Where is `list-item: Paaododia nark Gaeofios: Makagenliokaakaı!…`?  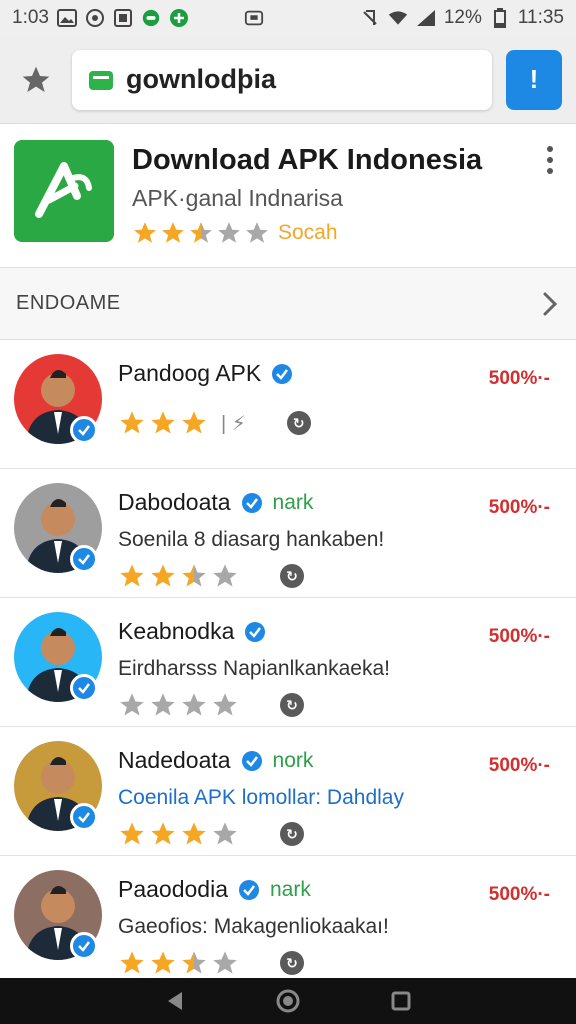 list-item: Paaododia nark Gaeofios: Makagenliokaakaı!… is located at coordinates (288, 920).